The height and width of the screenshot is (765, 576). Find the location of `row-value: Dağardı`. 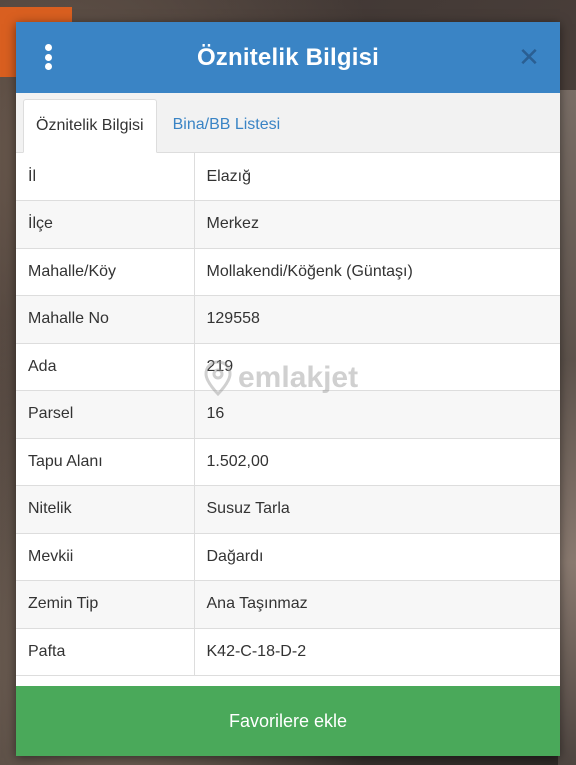

row-value: Dağardı is located at coordinates (377, 557).